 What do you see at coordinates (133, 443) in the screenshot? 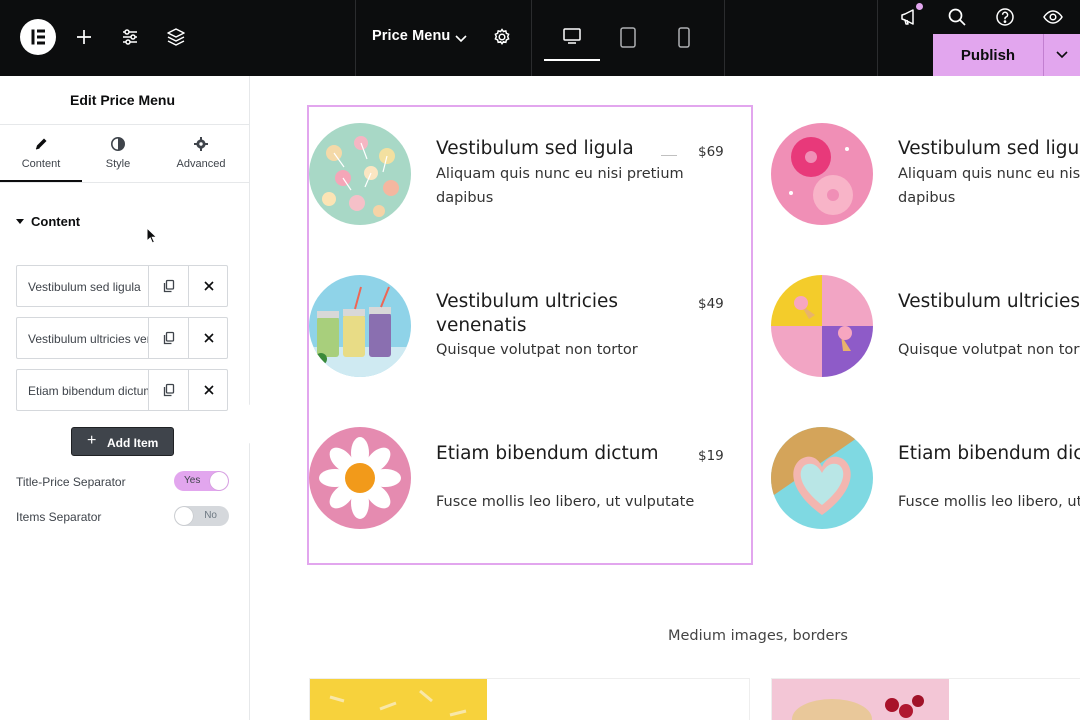
I see `add-item-label: Add Item` at bounding box center [133, 443].